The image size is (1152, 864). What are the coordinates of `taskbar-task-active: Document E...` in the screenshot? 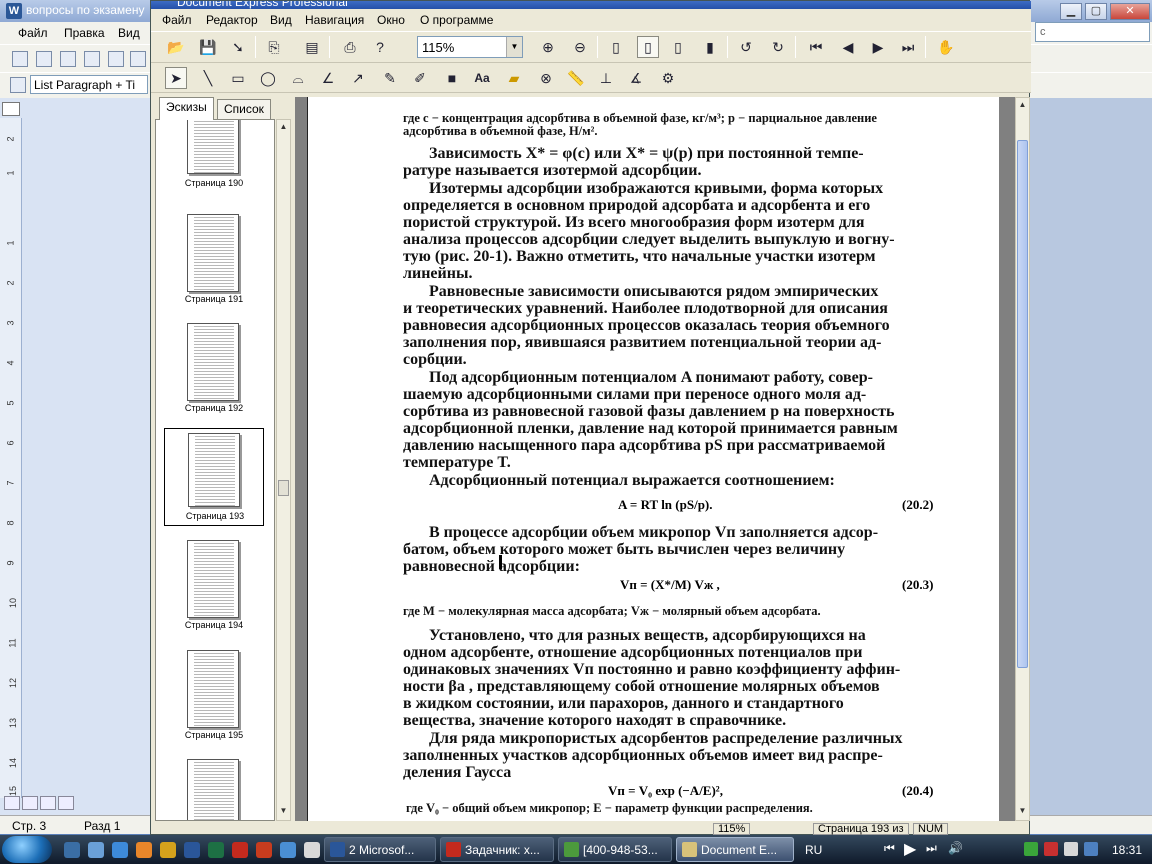 It's located at (735, 849).